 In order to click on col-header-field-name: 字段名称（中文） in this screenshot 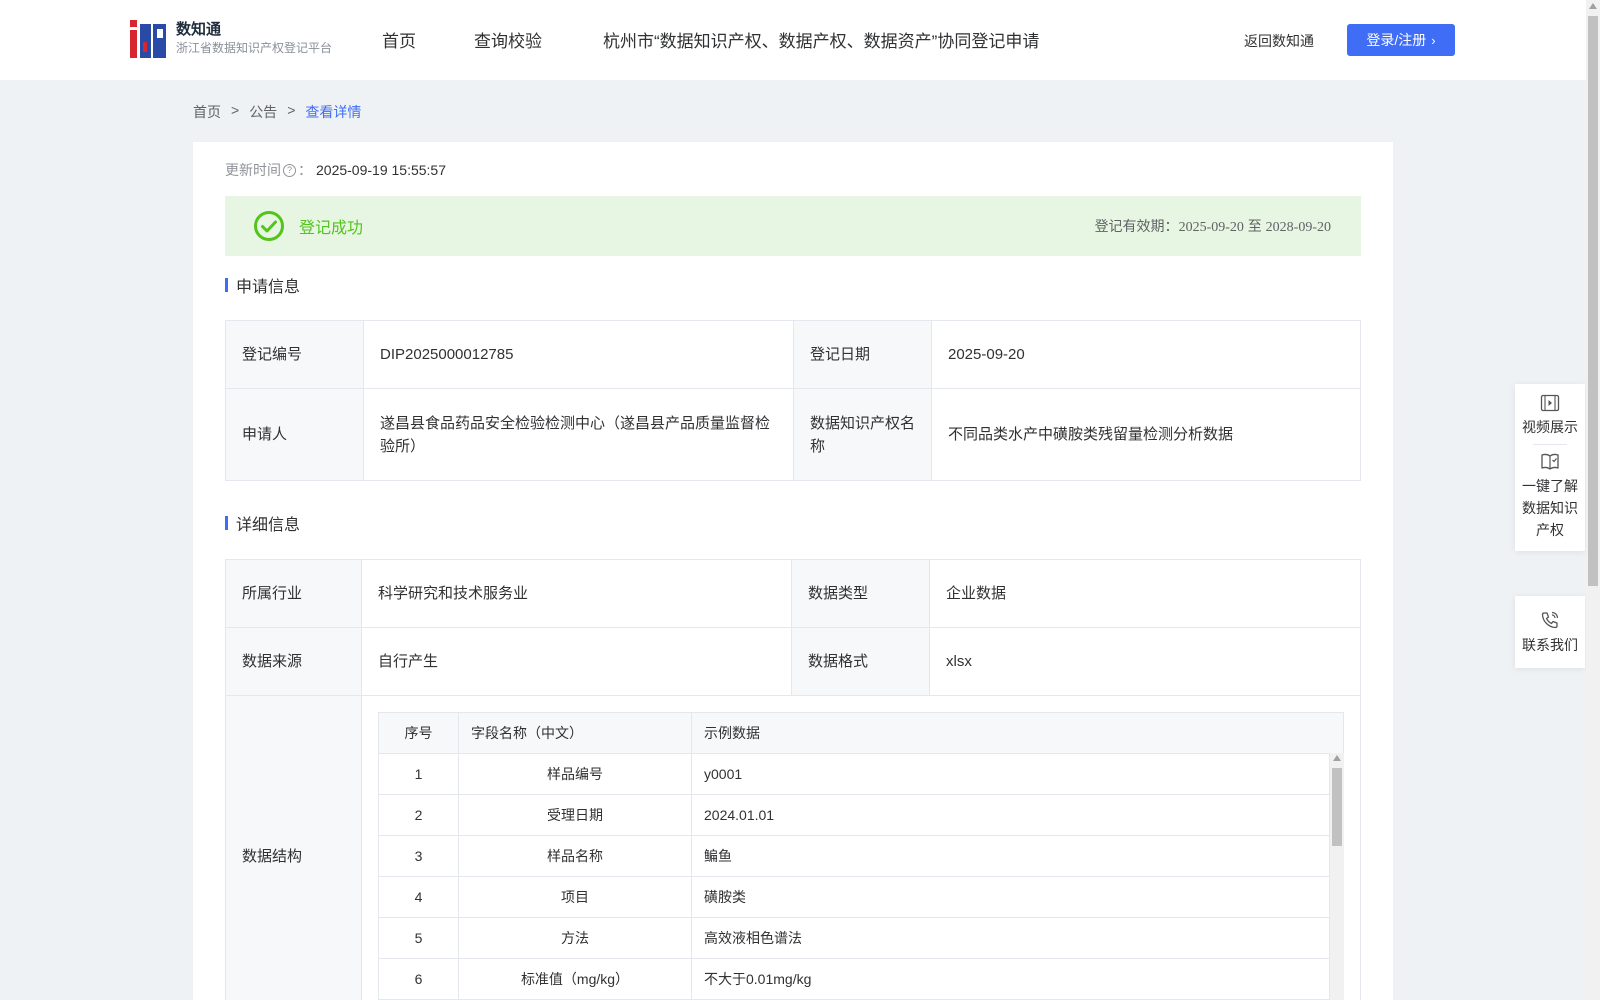, I will do `click(575, 733)`.